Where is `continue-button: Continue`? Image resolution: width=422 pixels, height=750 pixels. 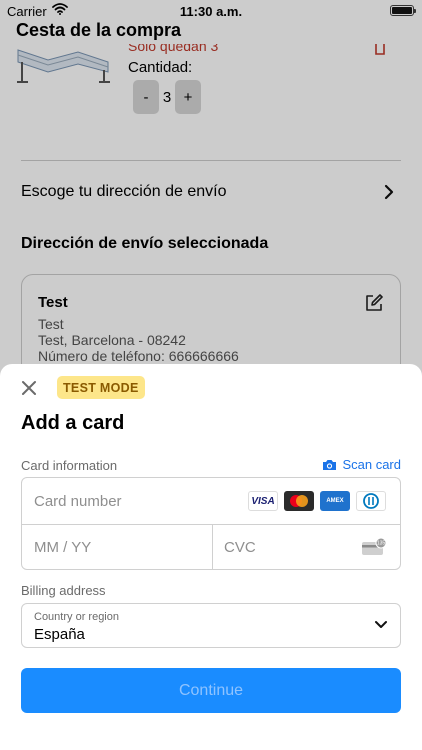
continue-button: Continue is located at coordinates (211, 690).